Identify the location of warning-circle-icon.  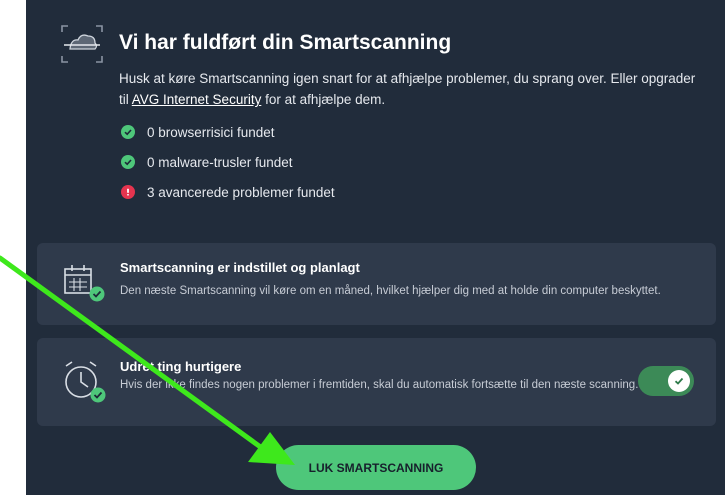
(128, 192).